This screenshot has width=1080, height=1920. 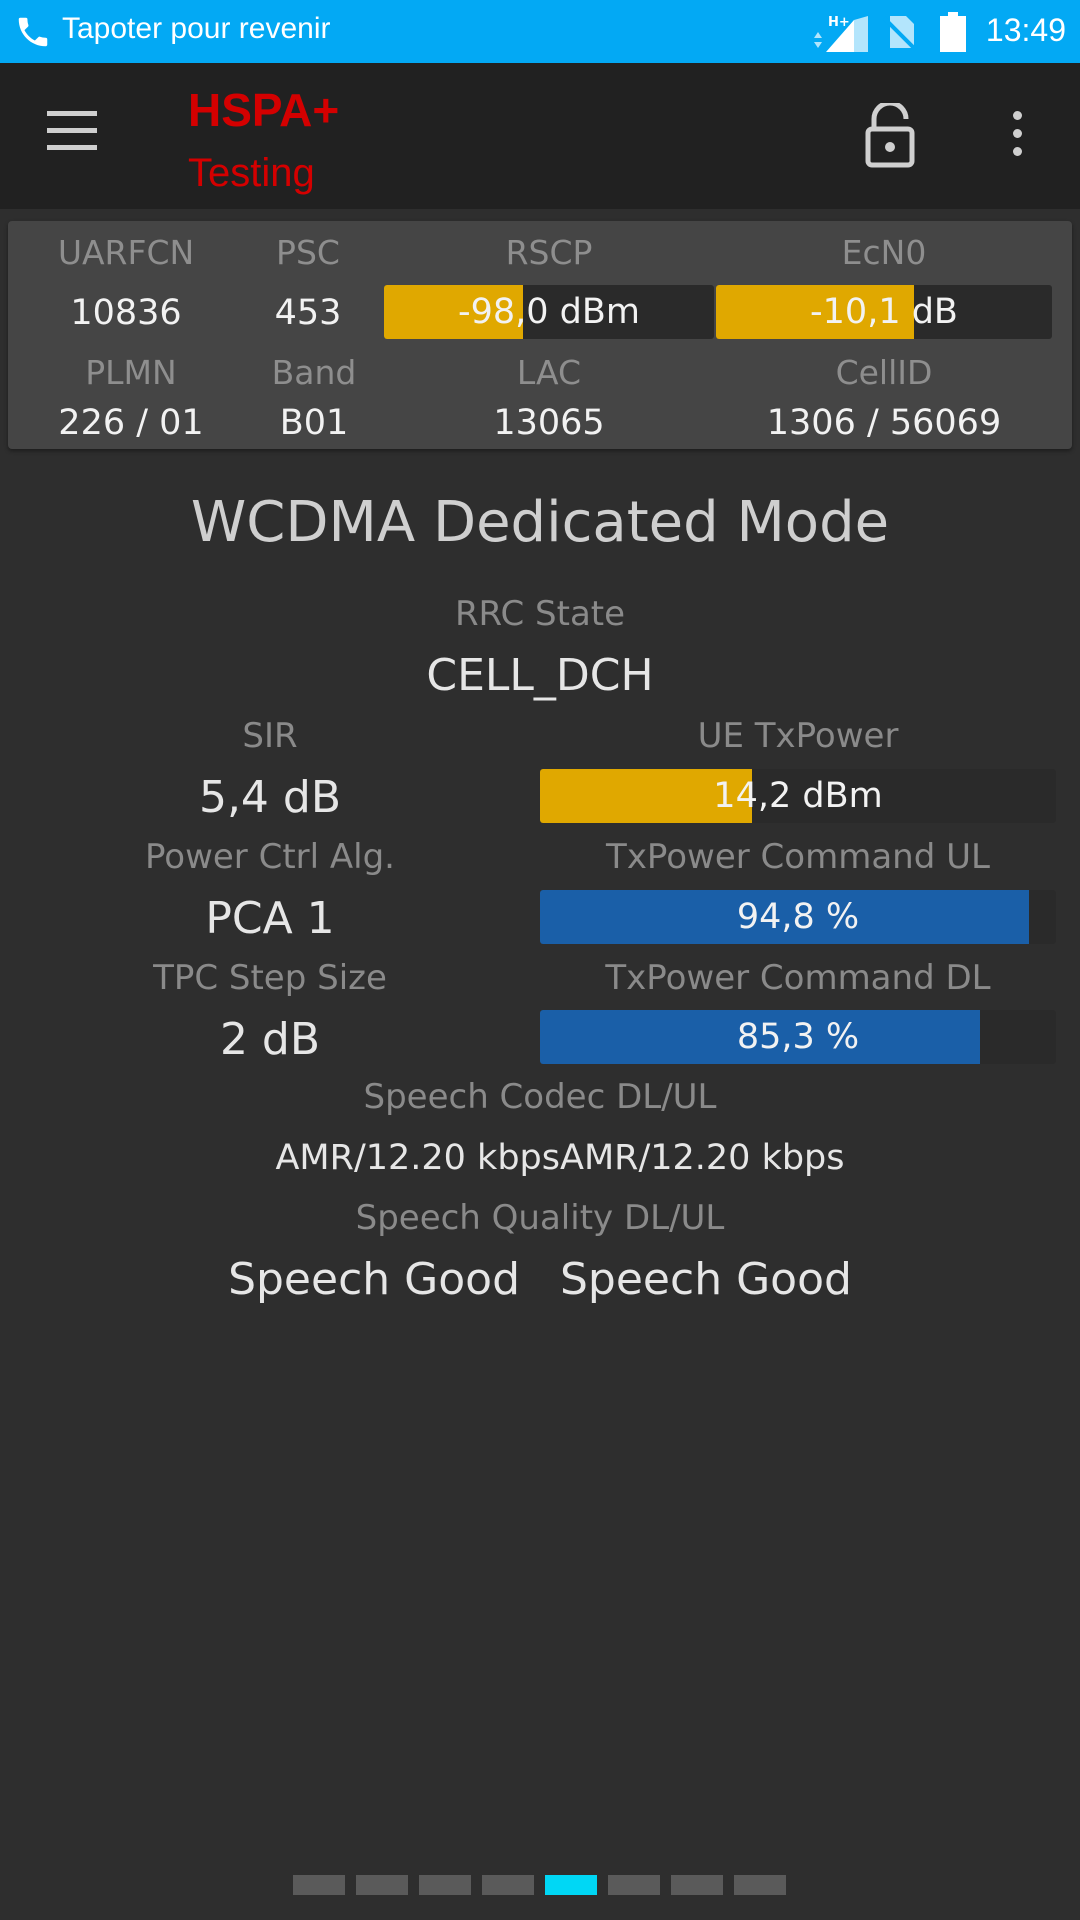 What do you see at coordinates (270, 1039) in the screenshot?
I see `tpc-step-value: 2 dB` at bounding box center [270, 1039].